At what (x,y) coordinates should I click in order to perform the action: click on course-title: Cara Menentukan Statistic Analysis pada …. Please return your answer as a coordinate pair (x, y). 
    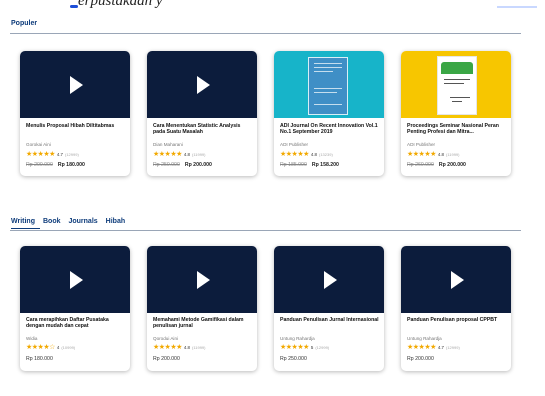
    Looking at the image, I should click on (197, 129).